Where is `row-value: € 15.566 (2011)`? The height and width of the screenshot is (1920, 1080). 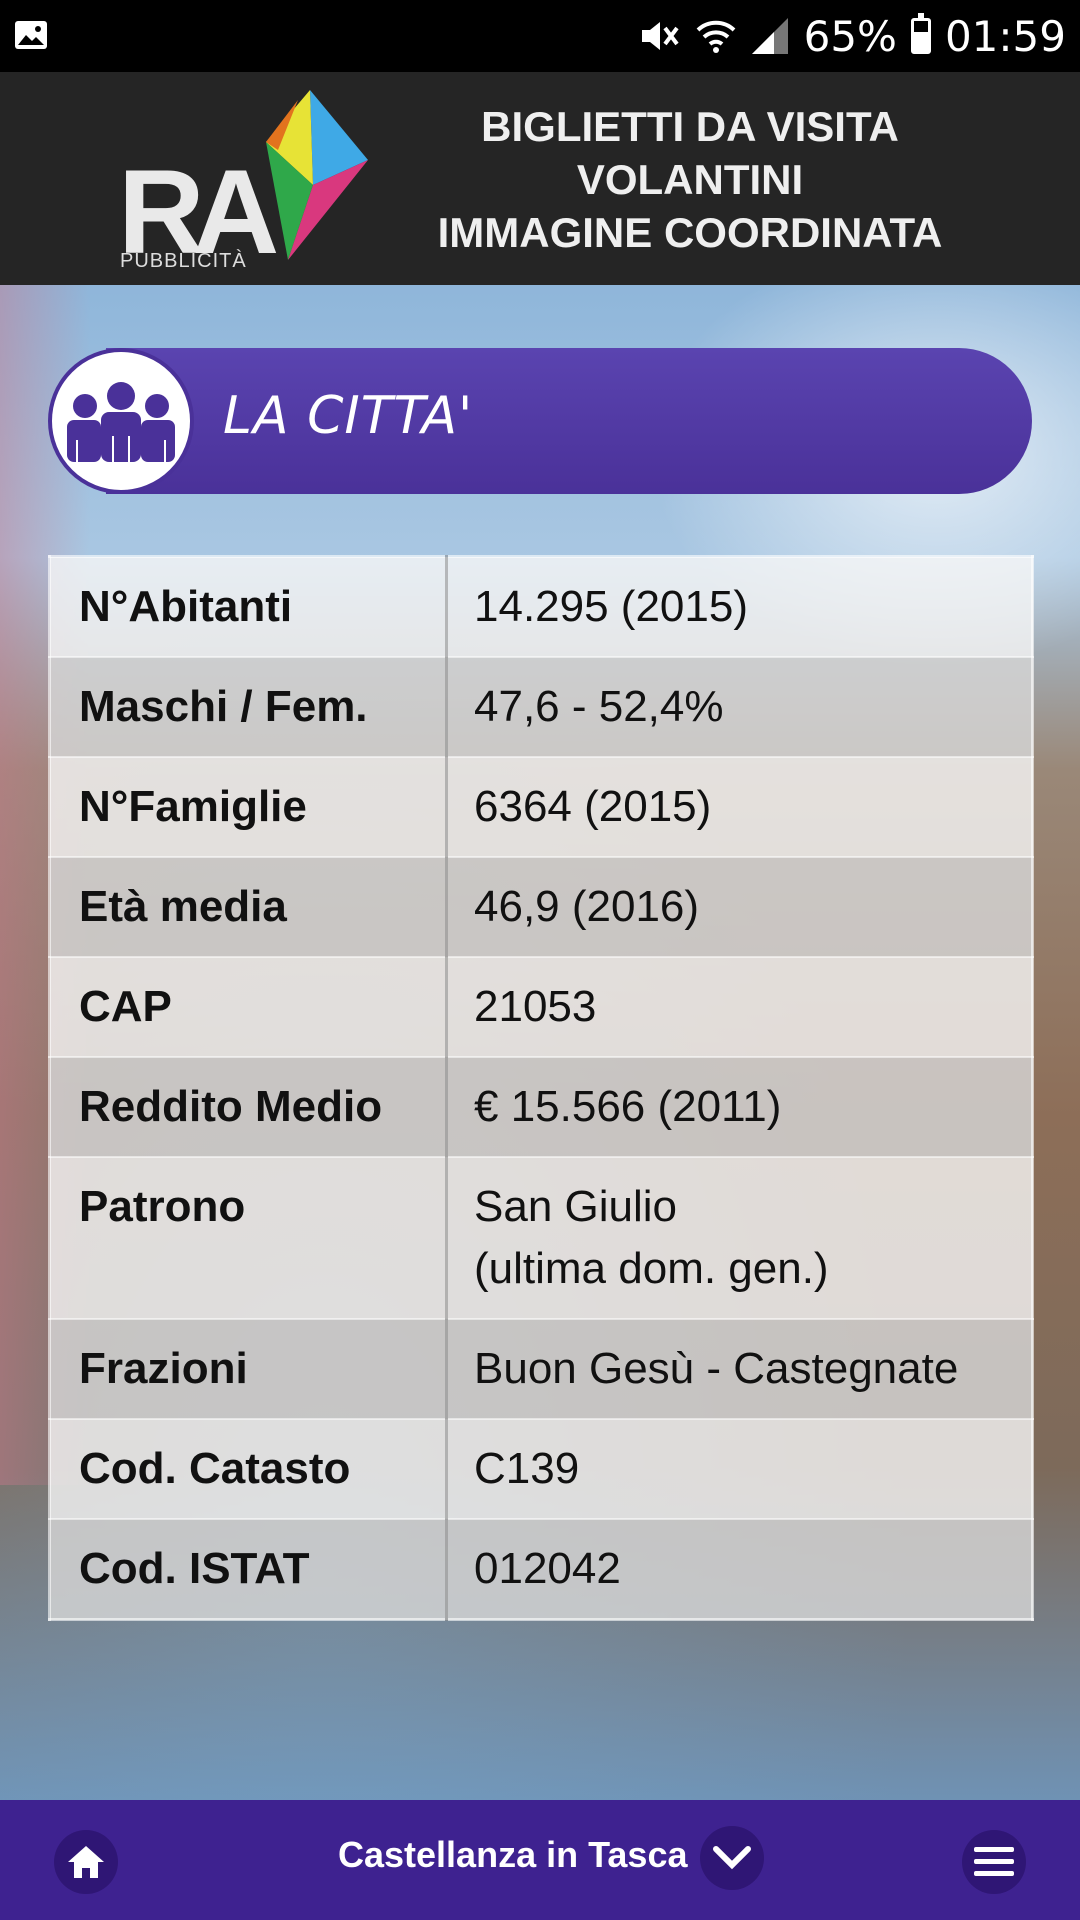
row-value: € 15.566 (2011) is located at coordinates (739, 1107).